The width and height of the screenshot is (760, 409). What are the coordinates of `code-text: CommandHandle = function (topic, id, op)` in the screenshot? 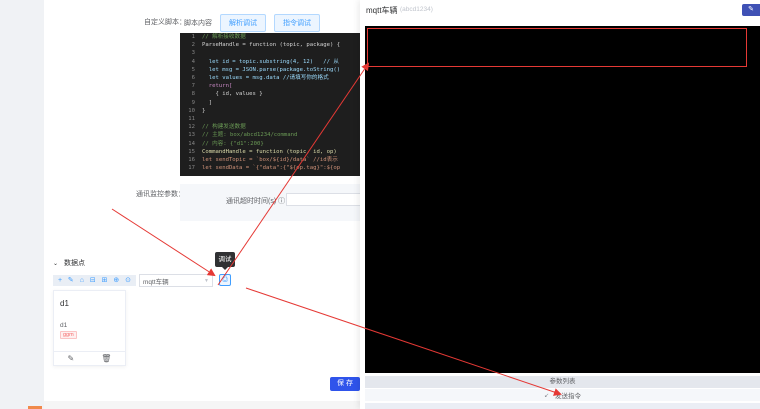 It's located at (269, 151).